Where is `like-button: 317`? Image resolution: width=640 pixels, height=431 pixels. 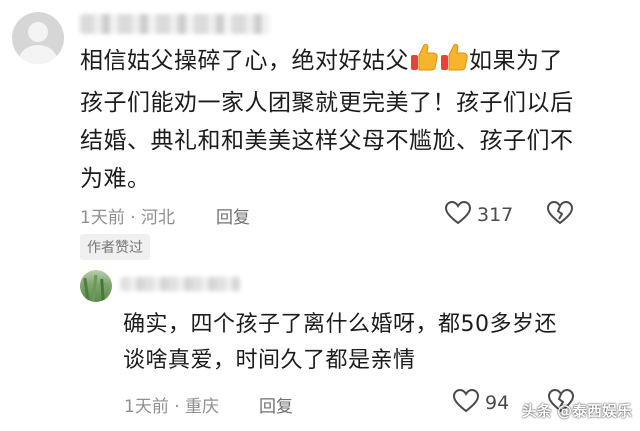 like-button: 317 is located at coordinates (479, 214).